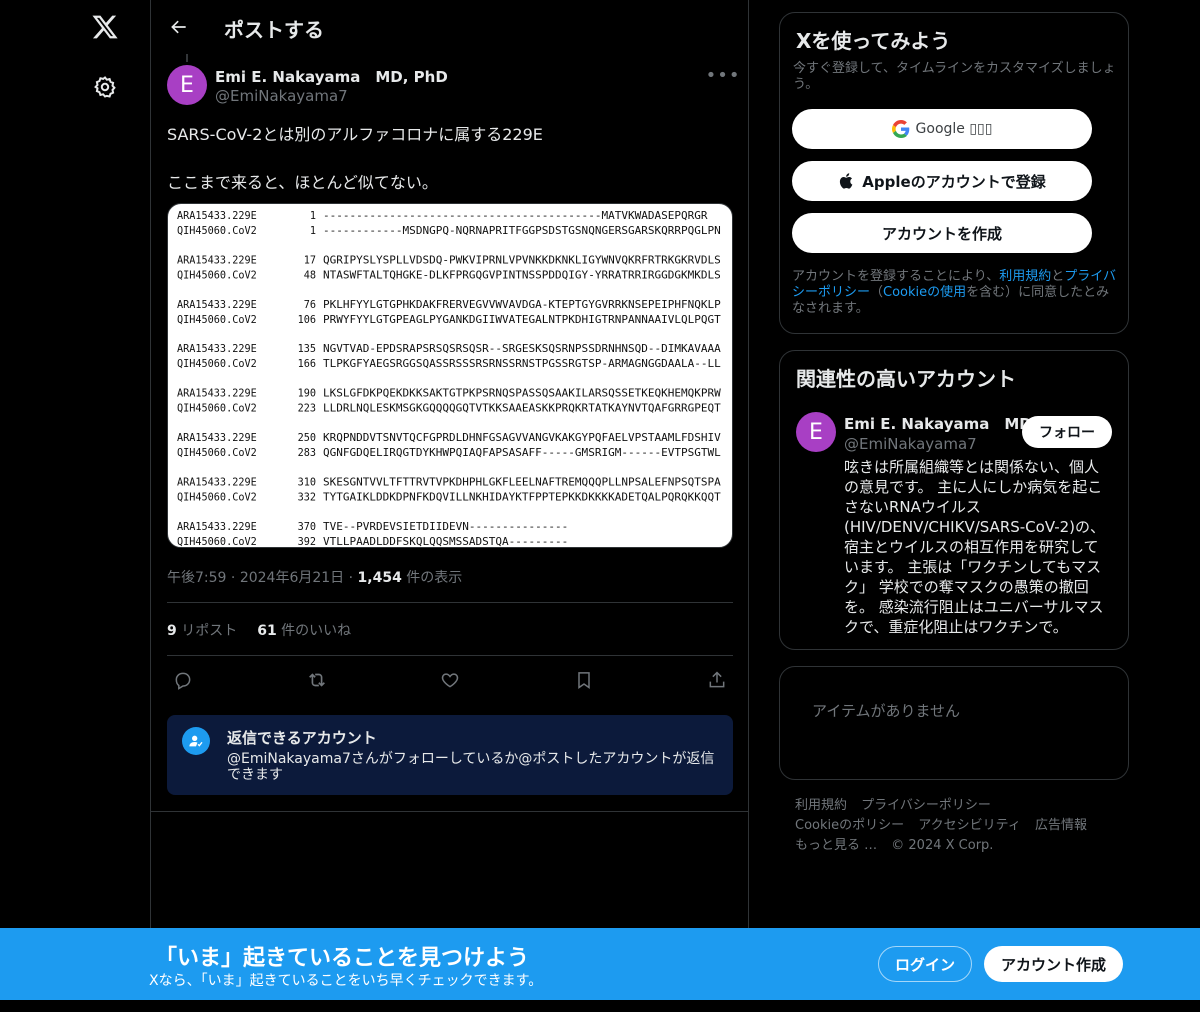  What do you see at coordinates (450, 28) in the screenshot?
I see `page-header: ポストする` at bounding box center [450, 28].